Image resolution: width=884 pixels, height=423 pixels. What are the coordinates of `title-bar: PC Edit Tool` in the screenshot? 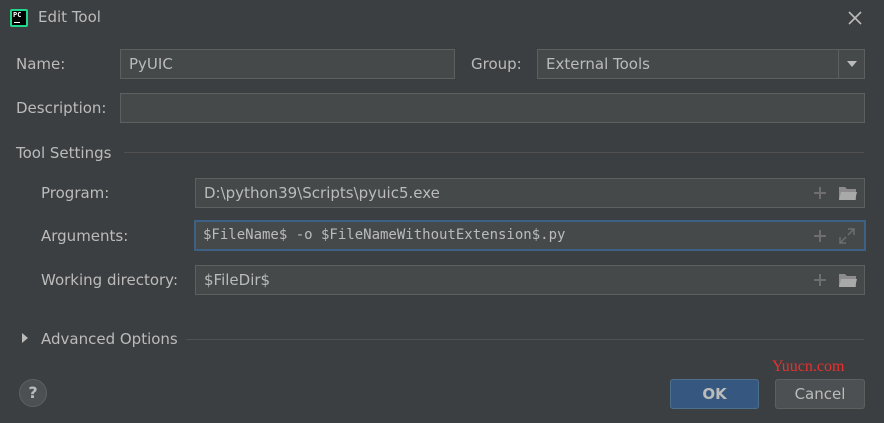 It's located at (442, 18).